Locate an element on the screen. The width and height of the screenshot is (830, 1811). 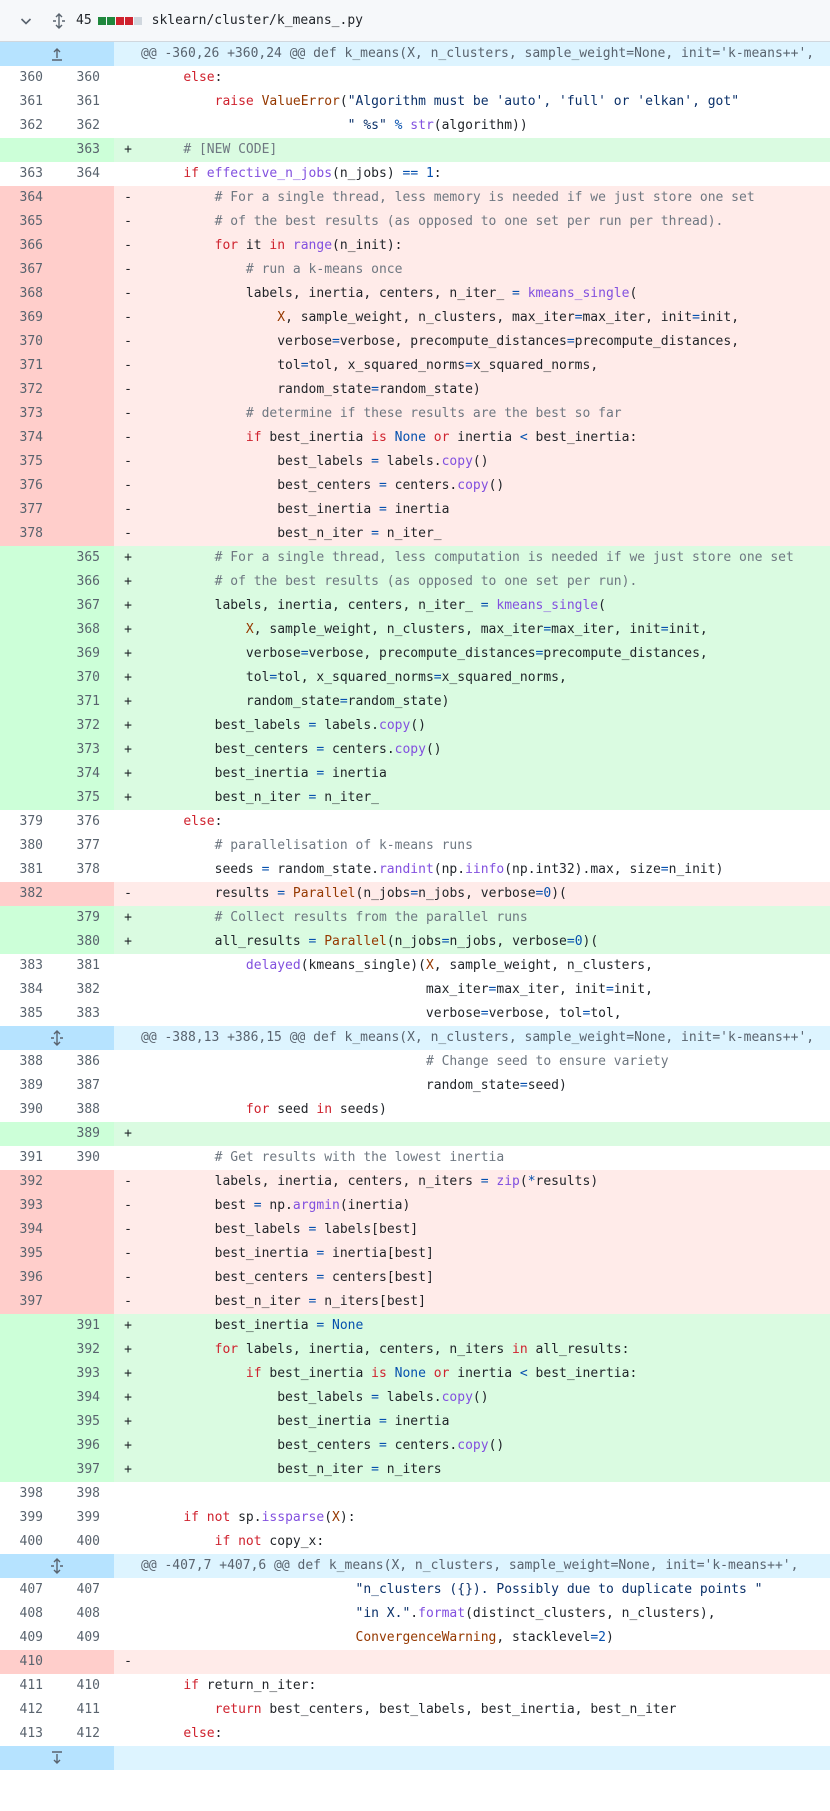
new-line-number: 377 is located at coordinates (85, 846).